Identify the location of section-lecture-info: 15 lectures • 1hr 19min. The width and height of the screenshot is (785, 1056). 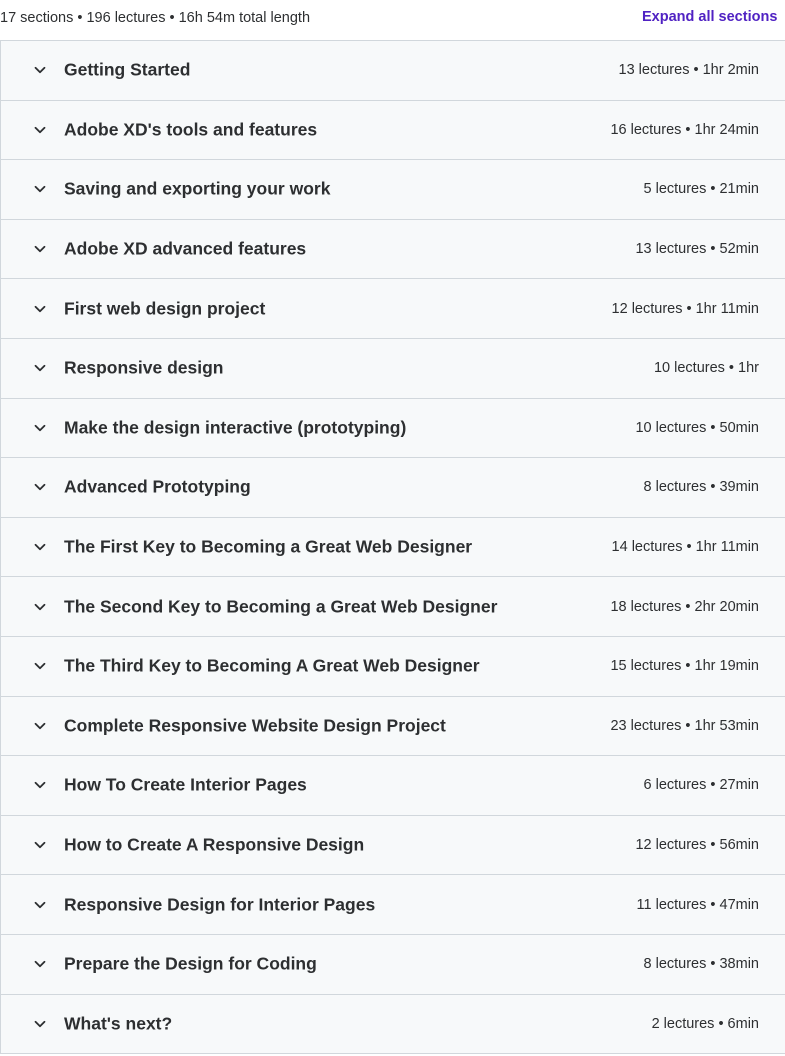
(684, 666).